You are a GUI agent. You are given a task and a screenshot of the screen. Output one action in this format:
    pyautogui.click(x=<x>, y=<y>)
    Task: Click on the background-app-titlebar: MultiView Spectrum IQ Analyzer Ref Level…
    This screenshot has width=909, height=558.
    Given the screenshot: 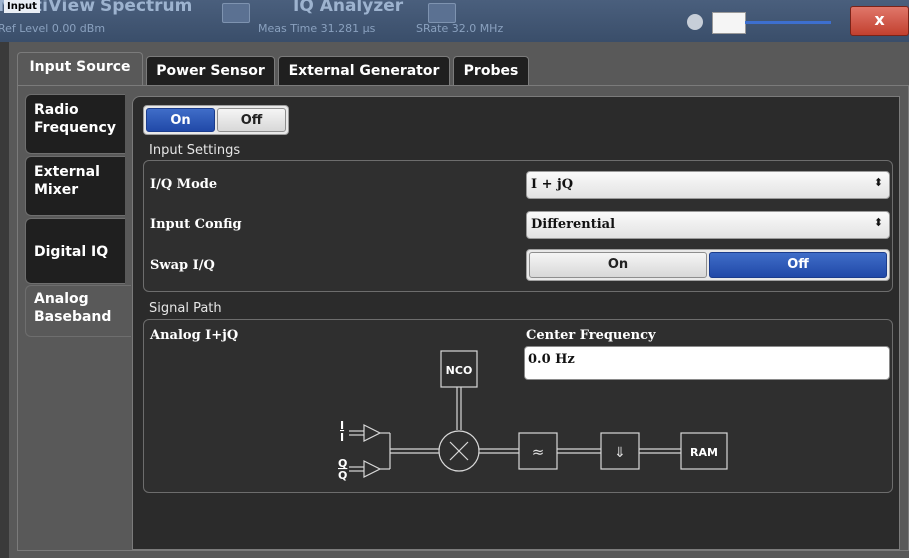 What is the action you would take?
    pyautogui.click(x=454, y=21)
    